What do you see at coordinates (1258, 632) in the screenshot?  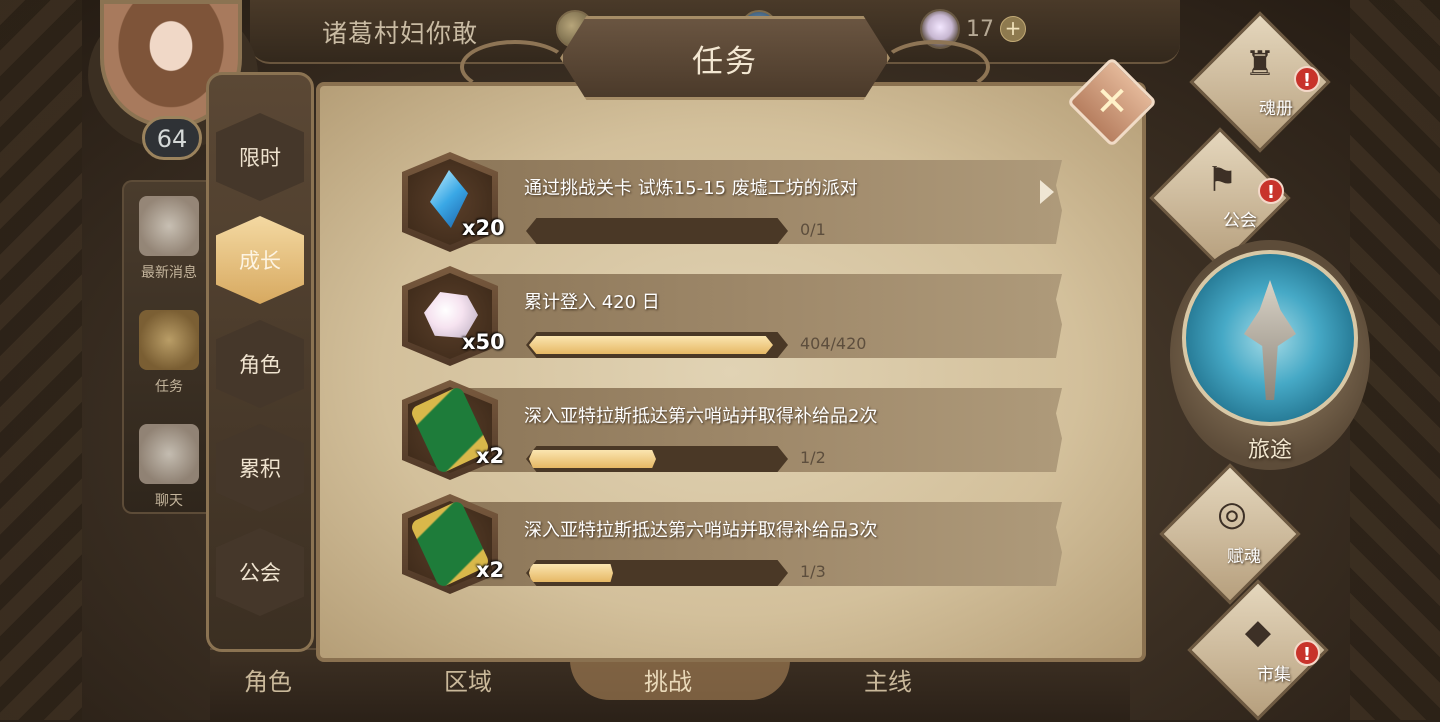 I see `diamond-icon: ◆` at bounding box center [1258, 632].